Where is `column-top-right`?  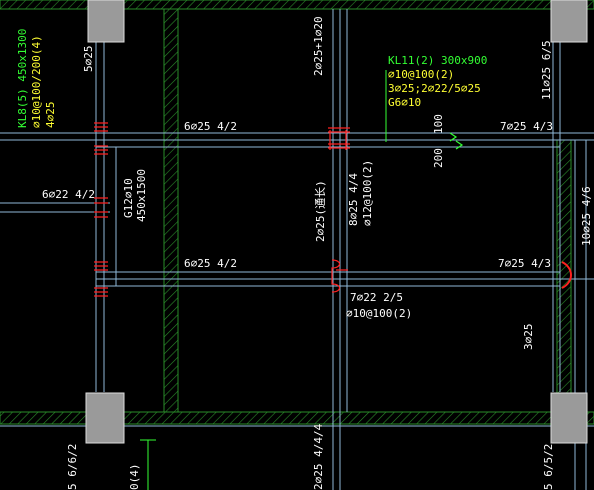 column-top-right is located at coordinates (569, 21).